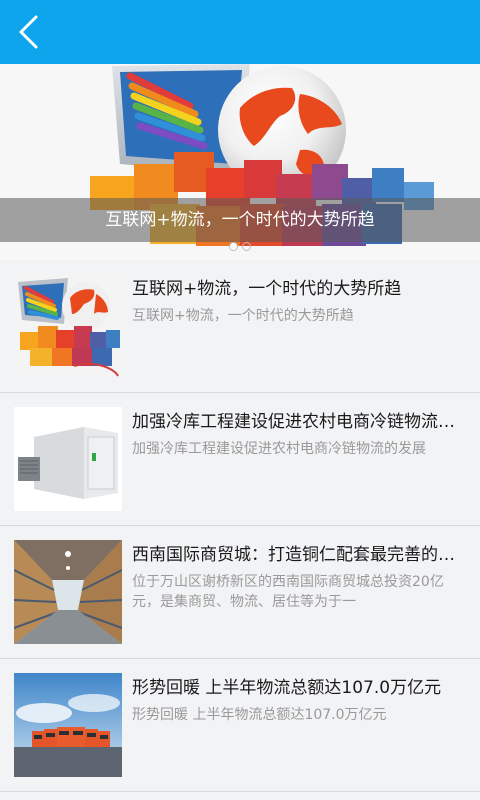  What do you see at coordinates (240, 32) in the screenshot?
I see `app-header` at bounding box center [240, 32].